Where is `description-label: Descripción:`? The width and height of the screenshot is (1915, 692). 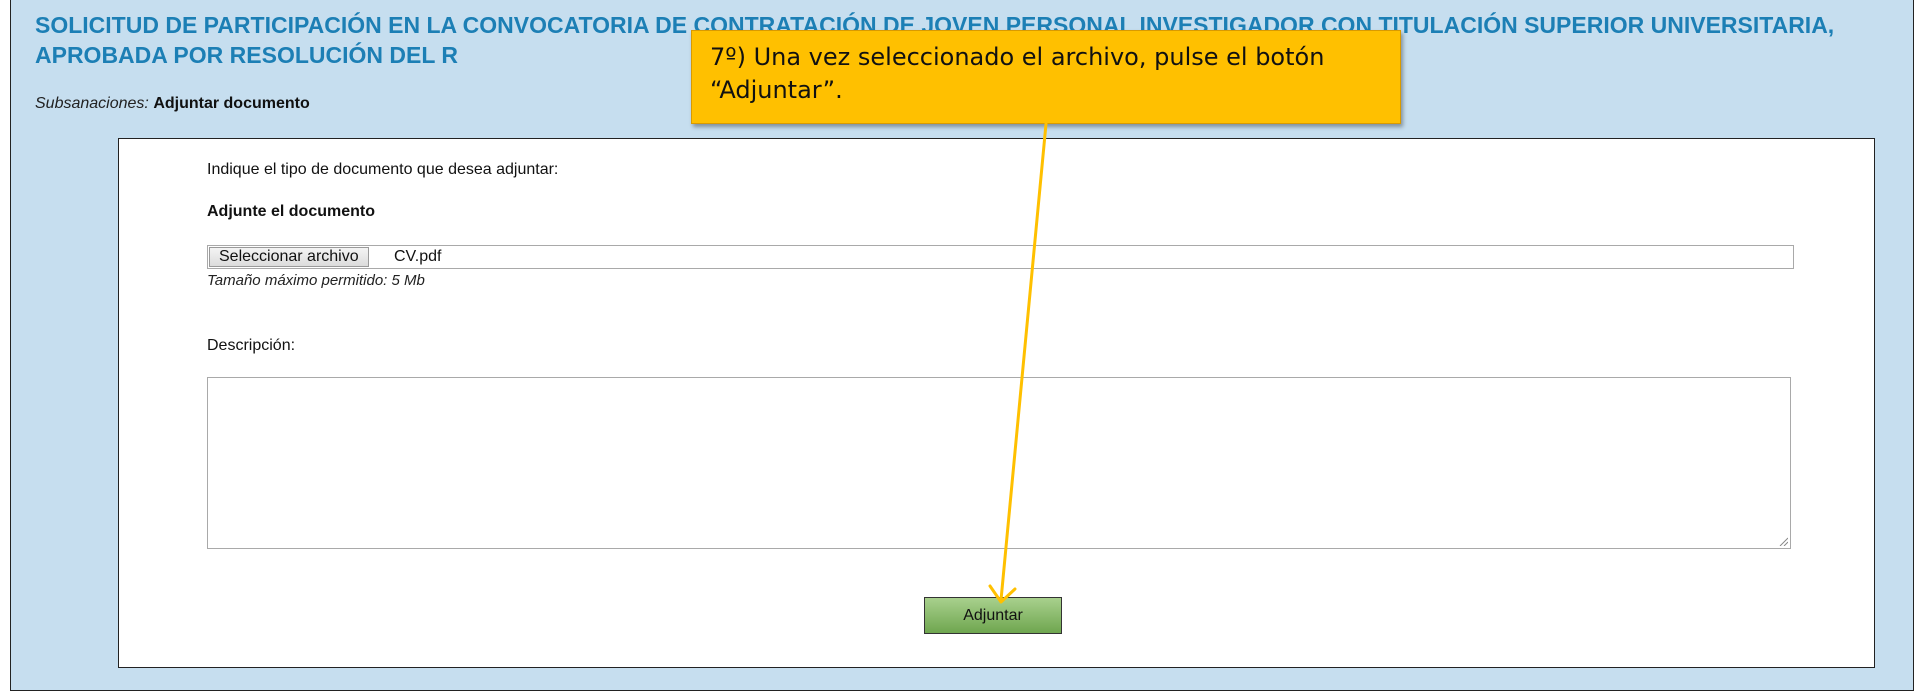
description-label: Descripción: is located at coordinates (251, 345).